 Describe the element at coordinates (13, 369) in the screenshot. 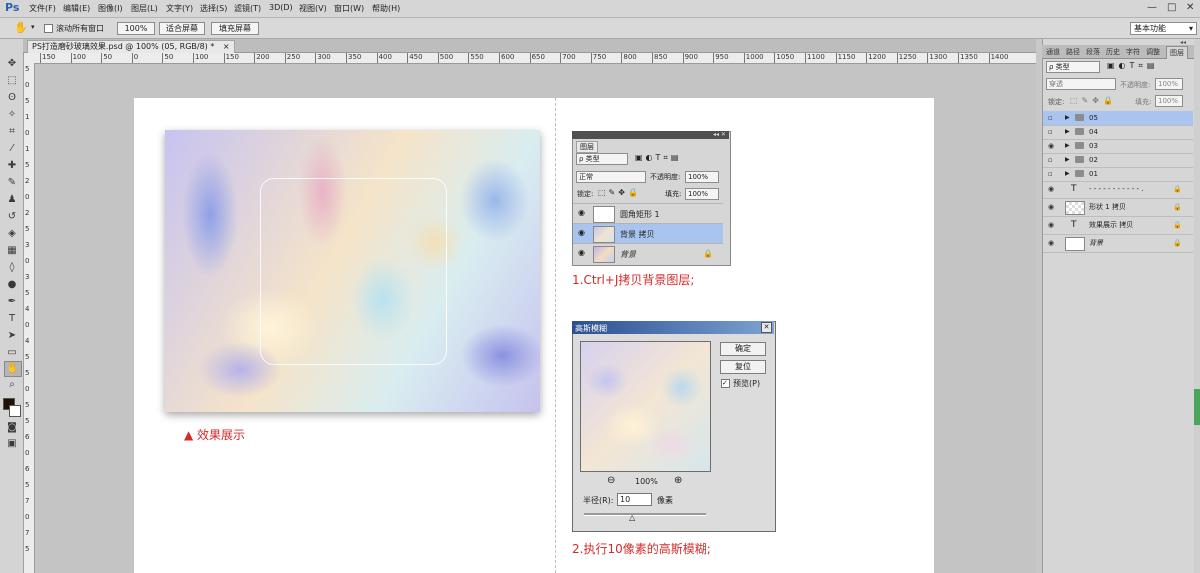

I see `hand-tool-icon: ✋` at that location.